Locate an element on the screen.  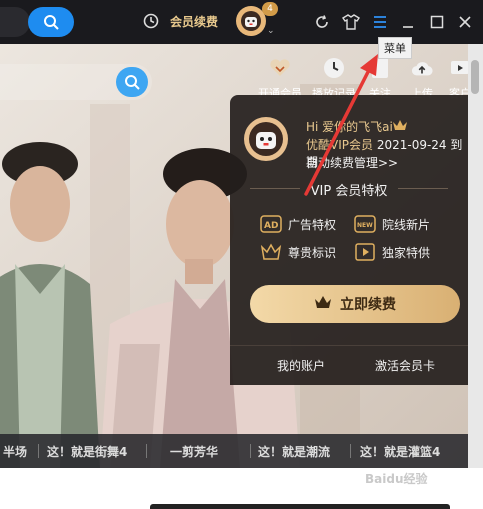
category-item: 这！就是灌篮4 is located at coordinates (400, 451).